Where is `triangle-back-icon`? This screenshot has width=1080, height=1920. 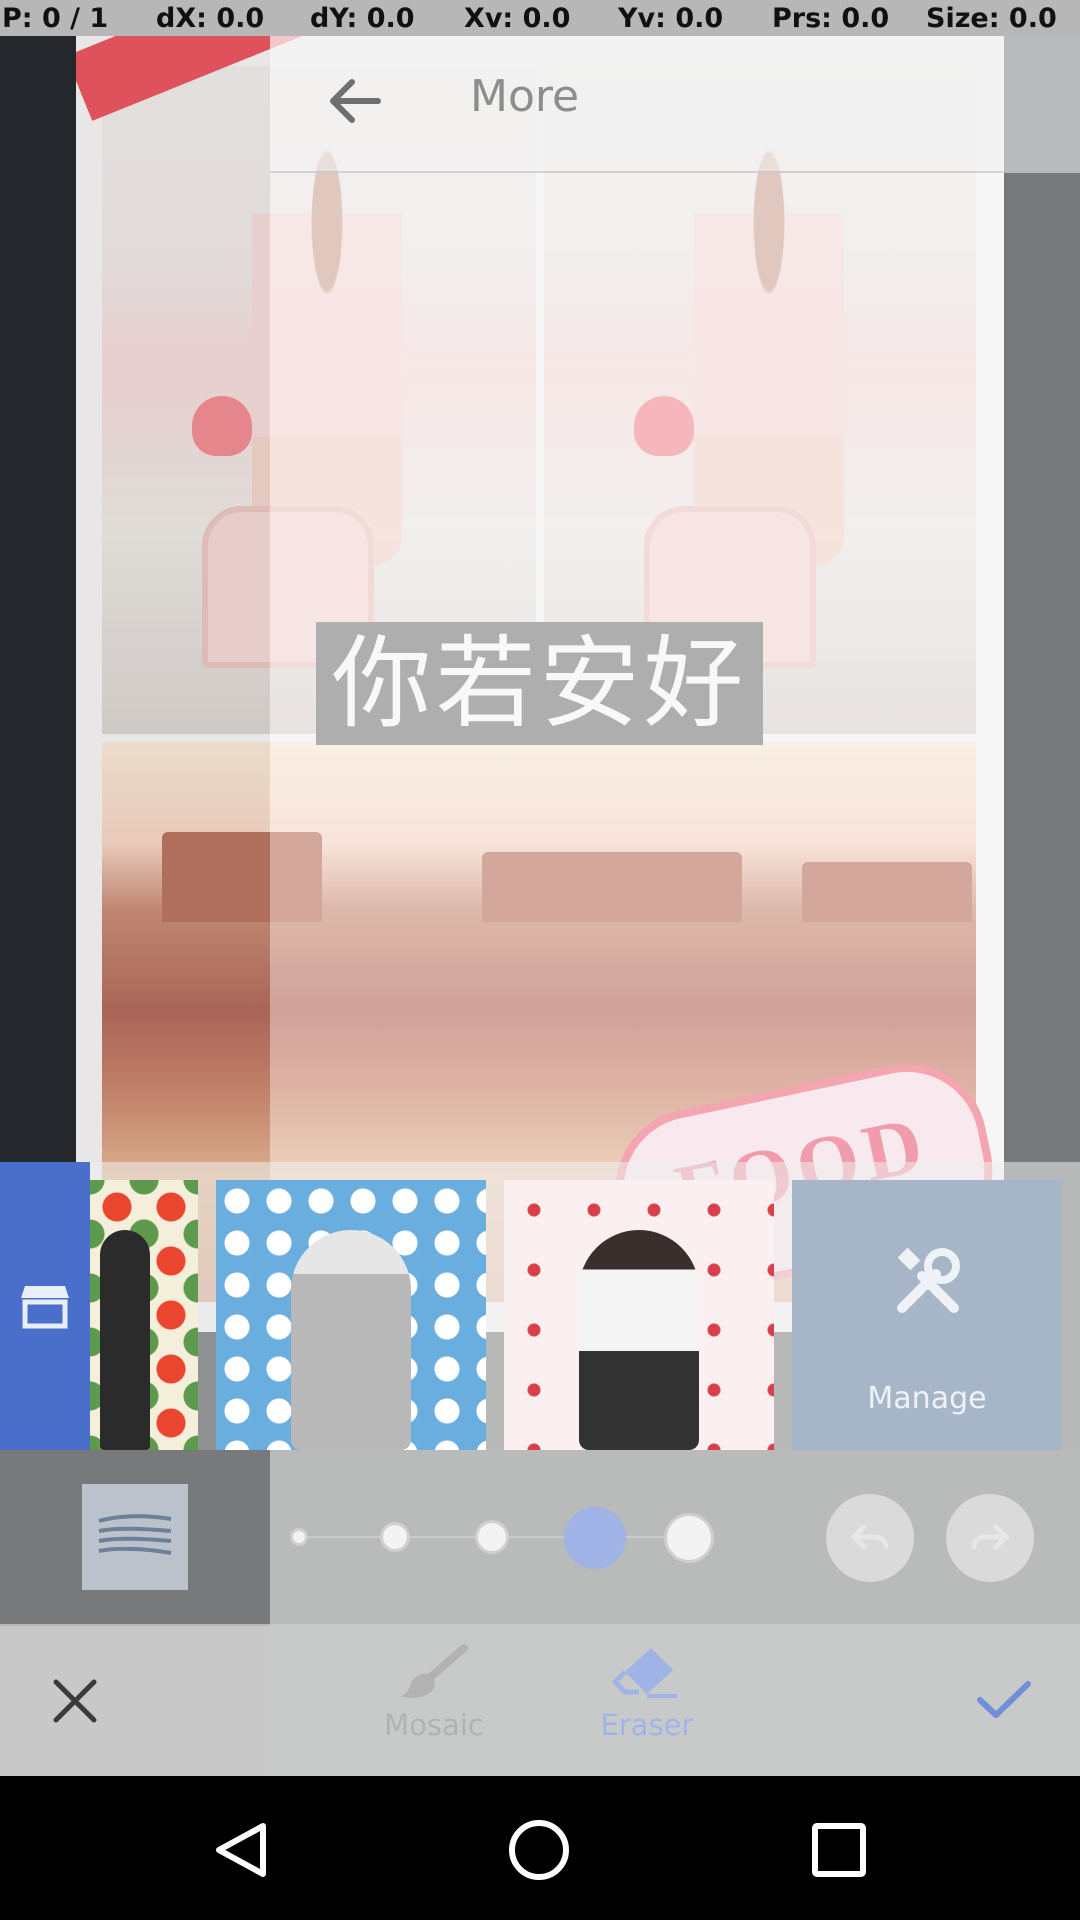
triangle-back-icon is located at coordinates (241, 1850).